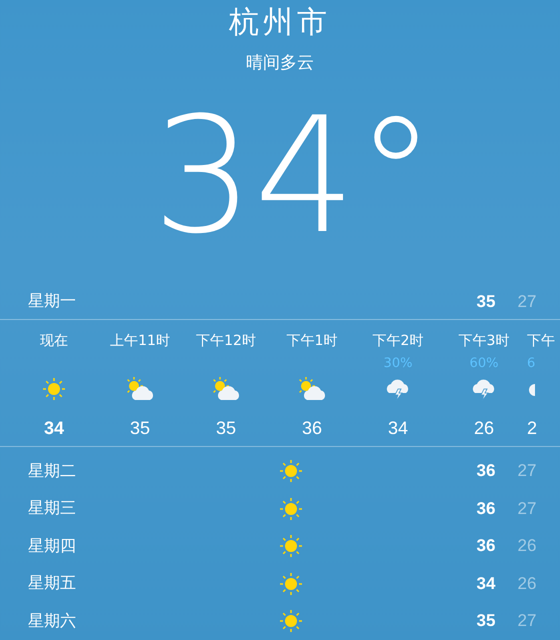  What do you see at coordinates (52, 583) in the screenshot?
I see `day-name: 星期五` at bounding box center [52, 583].